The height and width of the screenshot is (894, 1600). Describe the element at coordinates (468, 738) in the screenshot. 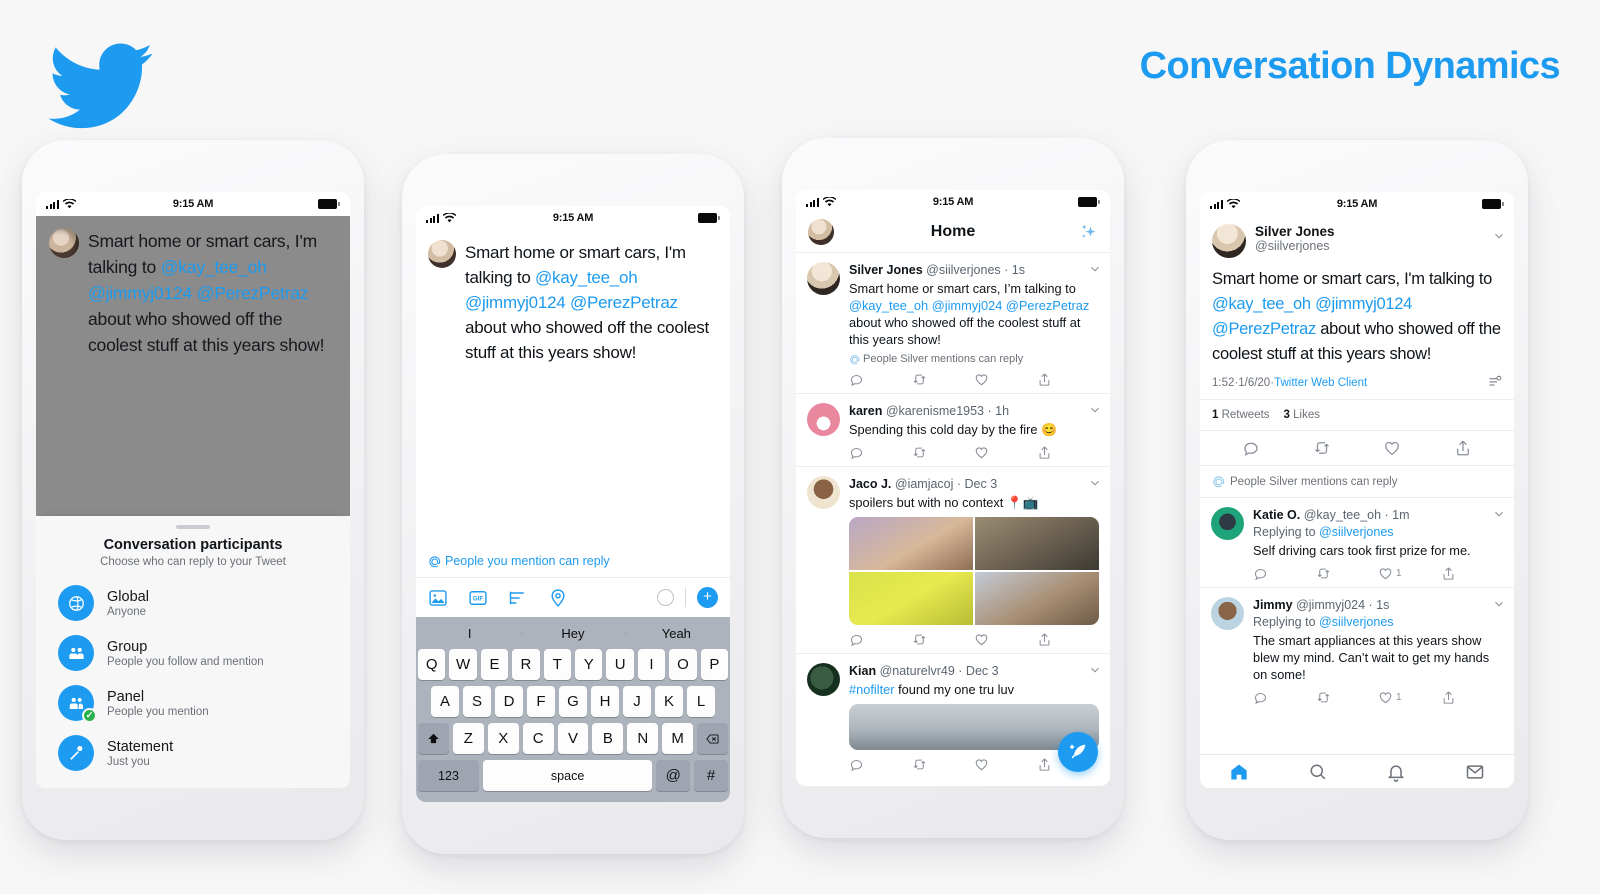

I see `key-z: Z` at that location.